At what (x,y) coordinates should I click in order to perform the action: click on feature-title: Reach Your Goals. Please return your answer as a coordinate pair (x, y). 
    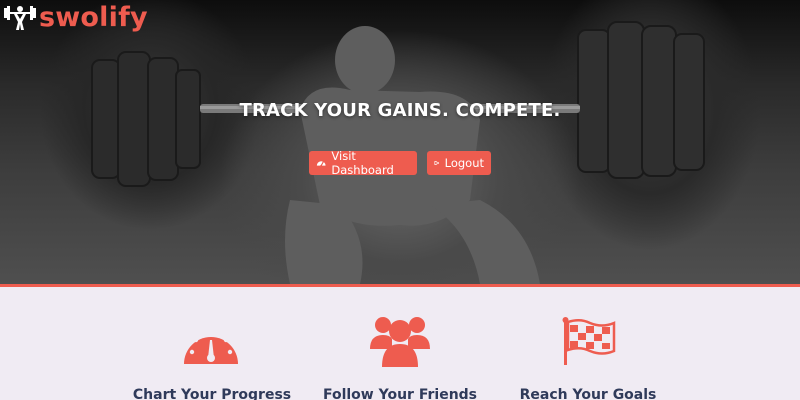
    Looking at the image, I should click on (588, 393).